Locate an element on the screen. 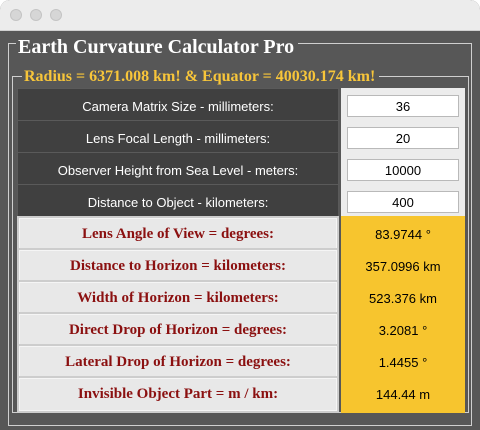 The height and width of the screenshot is (430, 480). close-window-button is located at coordinates (16, 15).